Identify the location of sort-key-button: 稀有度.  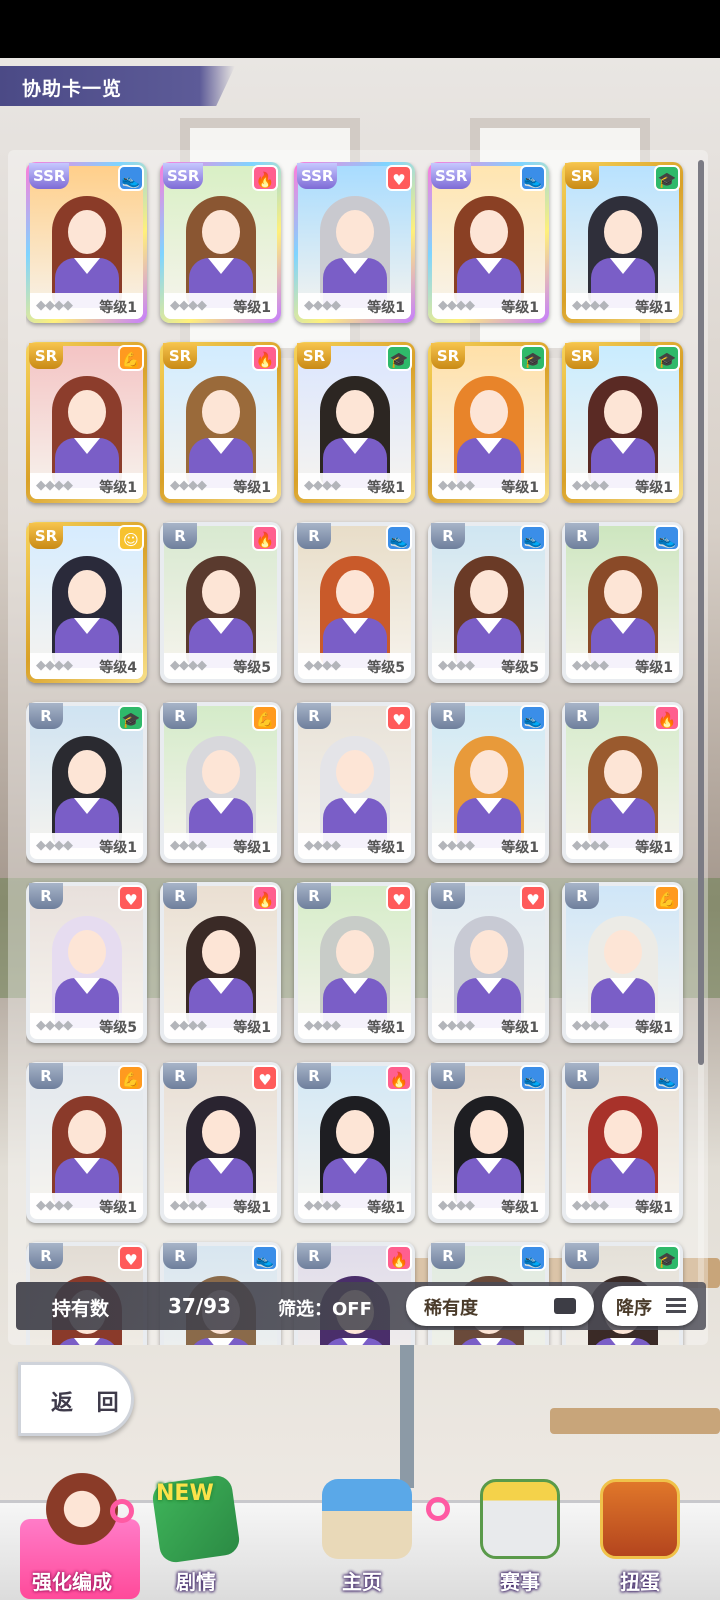
(500, 1306).